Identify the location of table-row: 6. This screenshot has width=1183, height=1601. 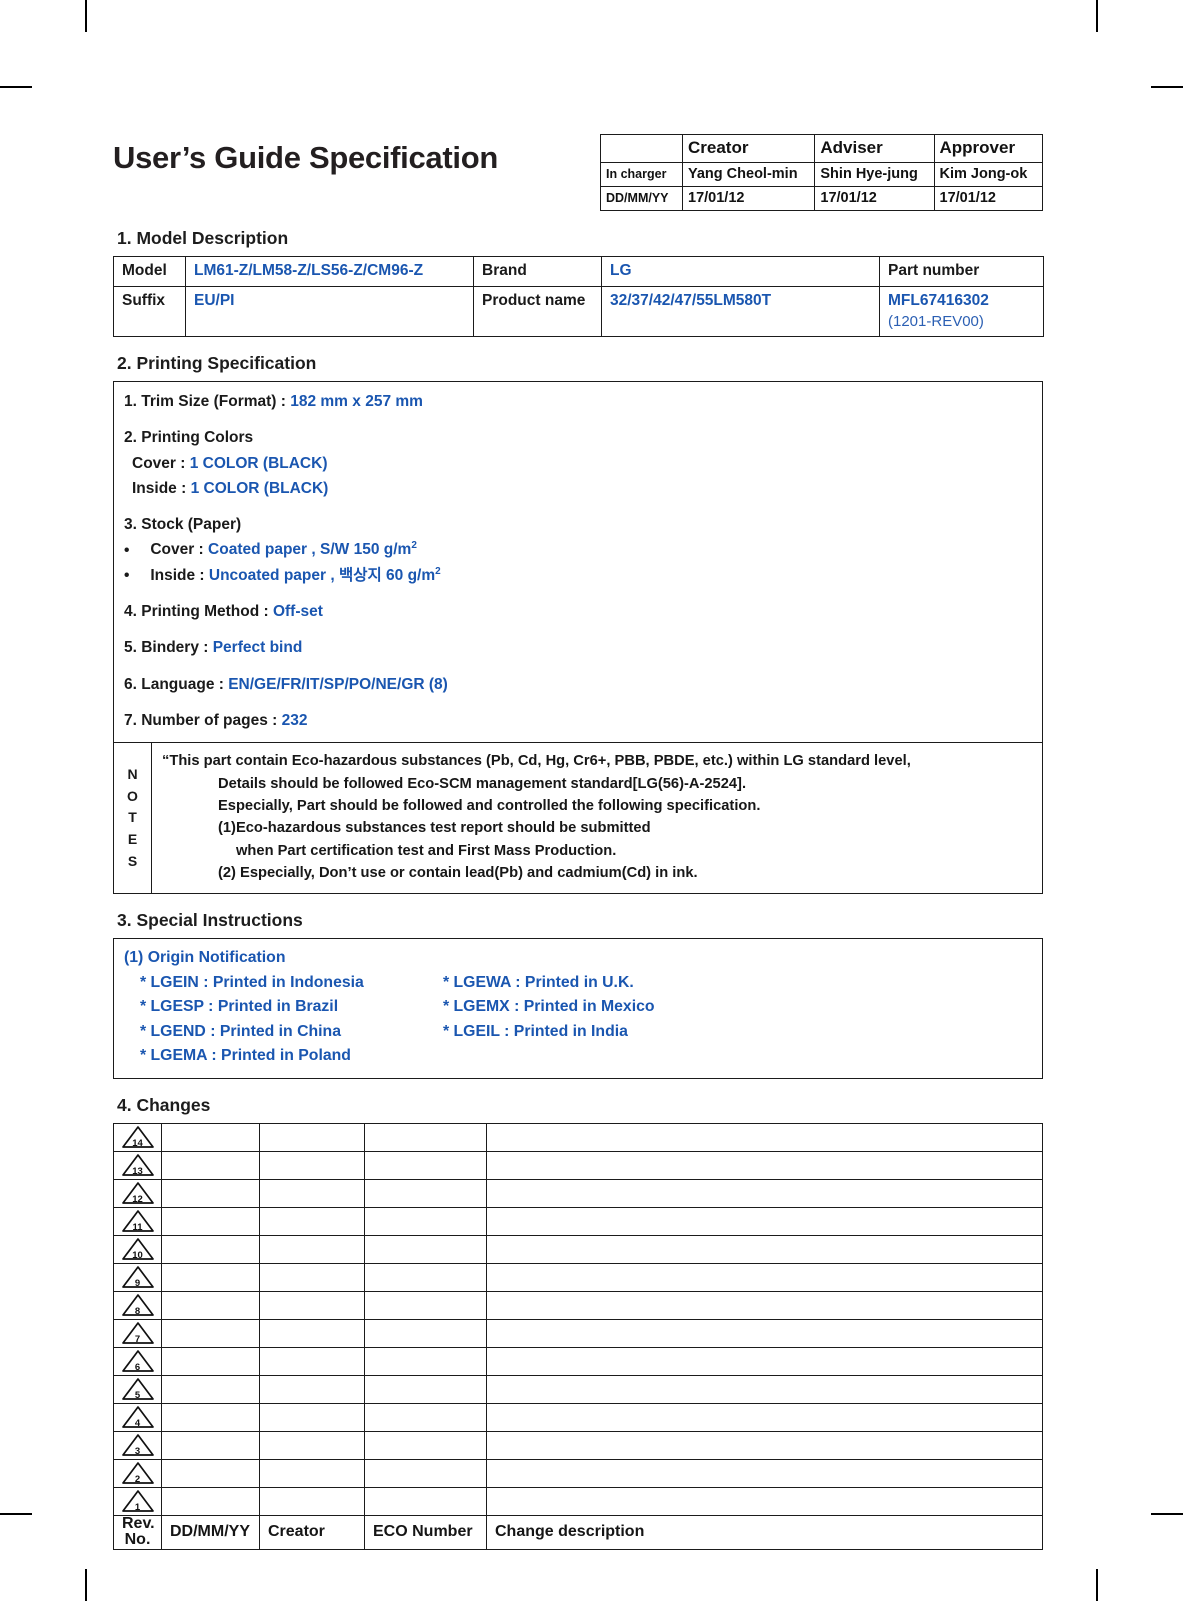
(578, 1361).